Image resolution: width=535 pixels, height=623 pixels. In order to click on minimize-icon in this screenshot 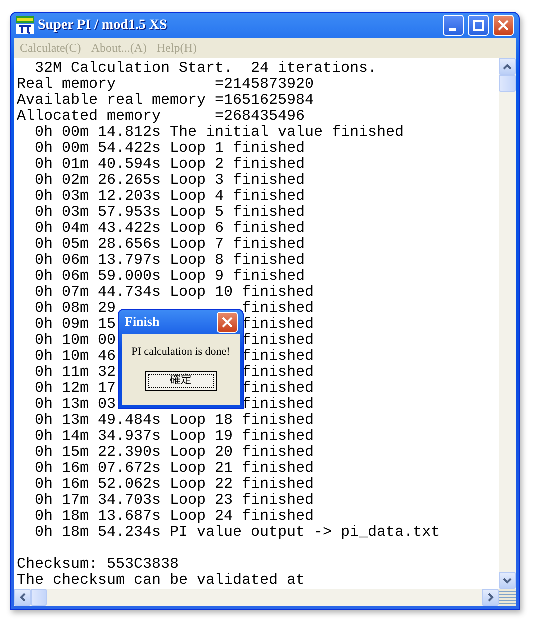, I will do `click(452, 29)`.